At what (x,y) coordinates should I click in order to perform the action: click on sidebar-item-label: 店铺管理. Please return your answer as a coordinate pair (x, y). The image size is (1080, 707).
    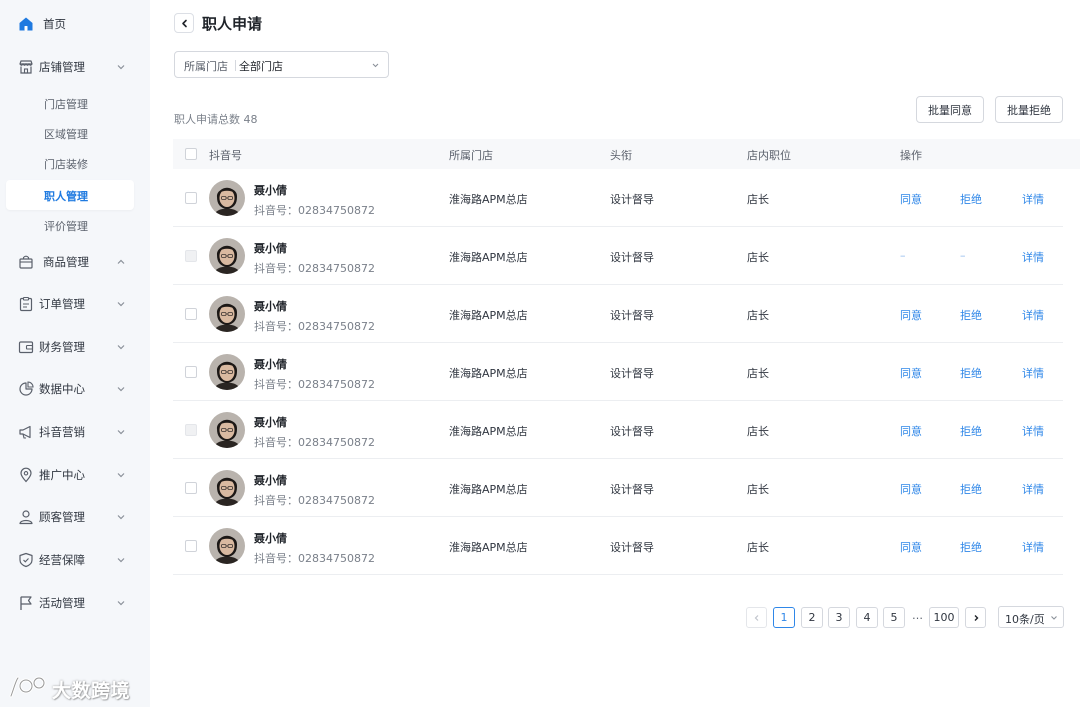
    Looking at the image, I should click on (62, 67).